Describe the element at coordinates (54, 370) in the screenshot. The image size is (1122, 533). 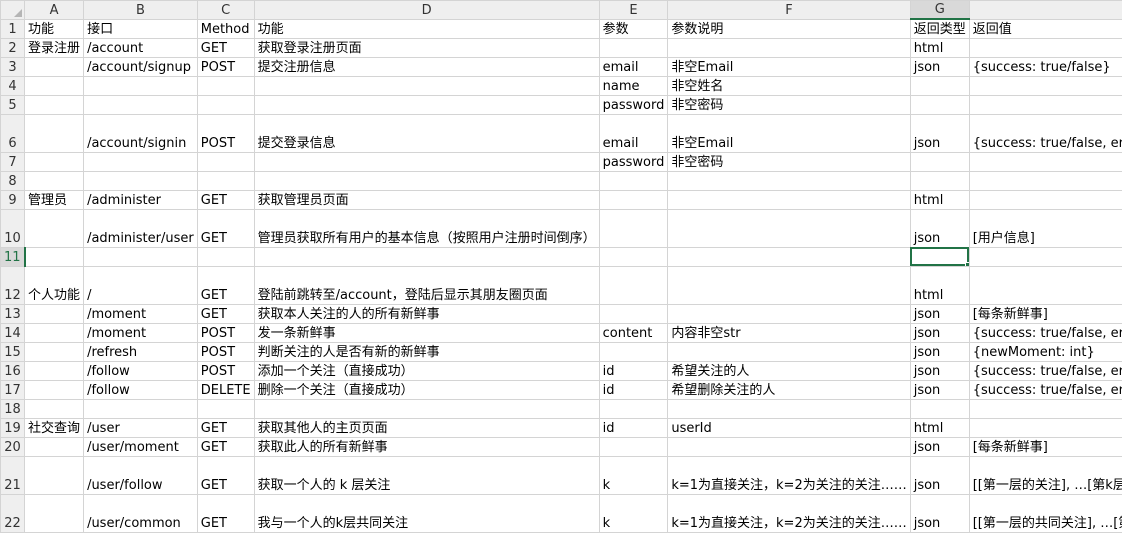
I see `cell-a16` at that location.